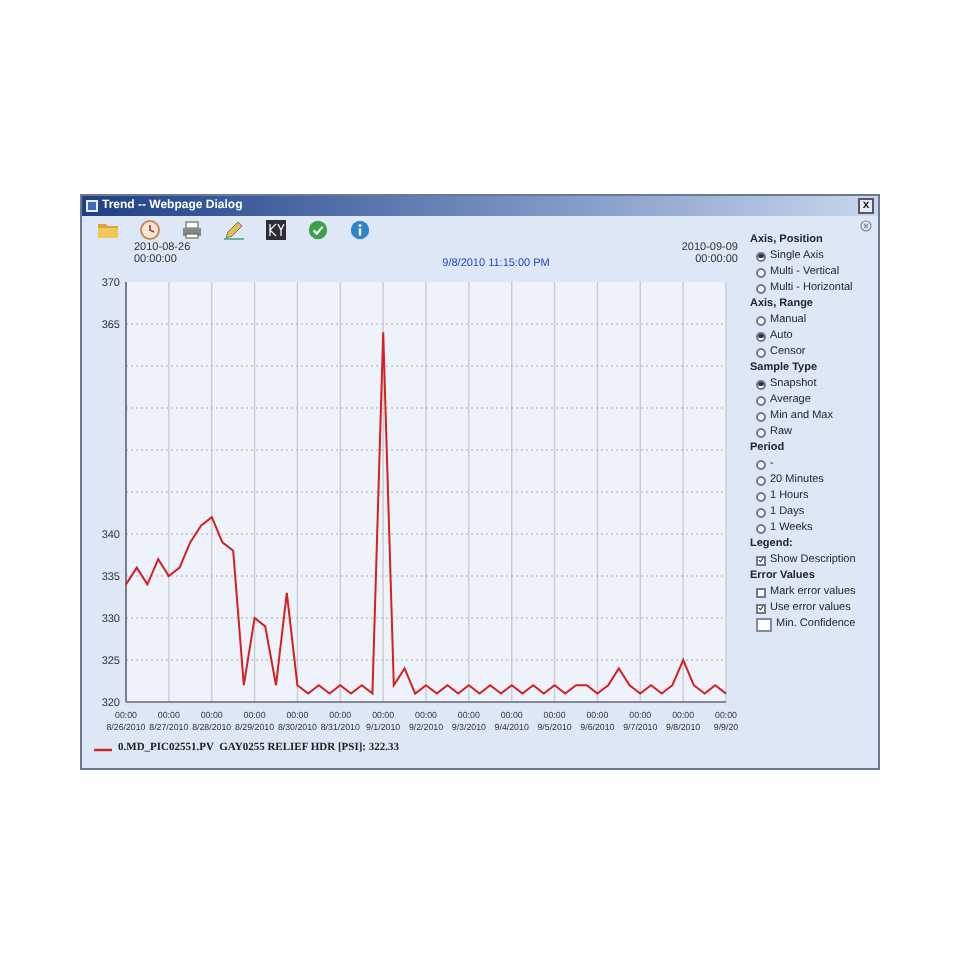 The width and height of the screenshot is (960, 960). Describe the element at coordinates (318, 229) in the screenshot. I see `check-circle-icon` at that location.